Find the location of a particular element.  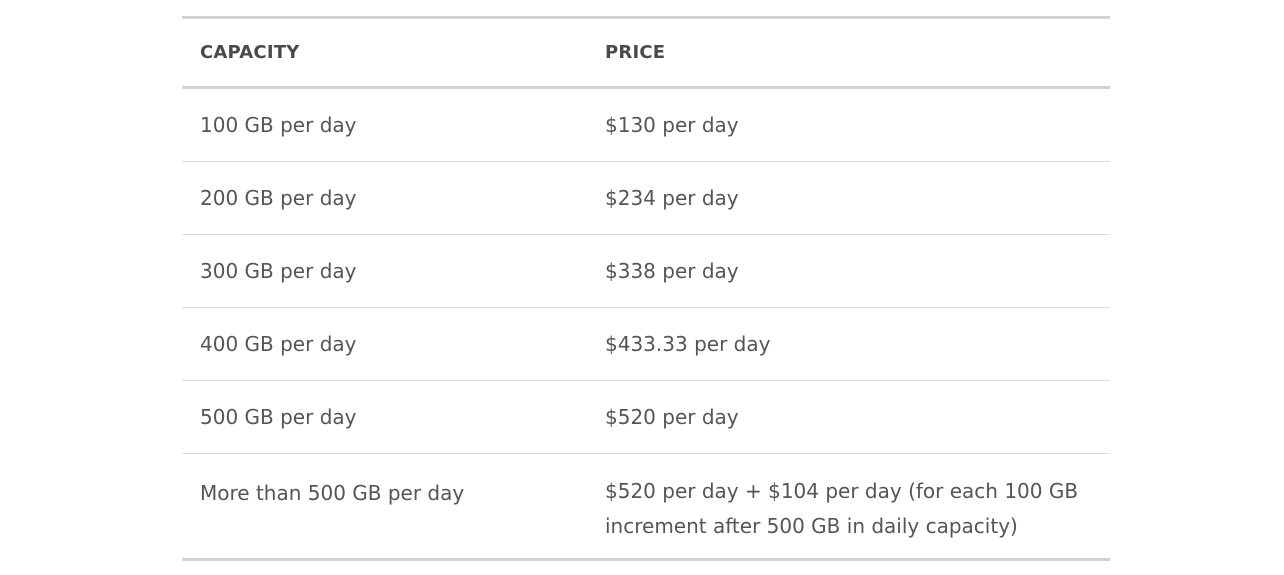

table-header: CAPACITY PRICE is located at coordinates (646, 53).